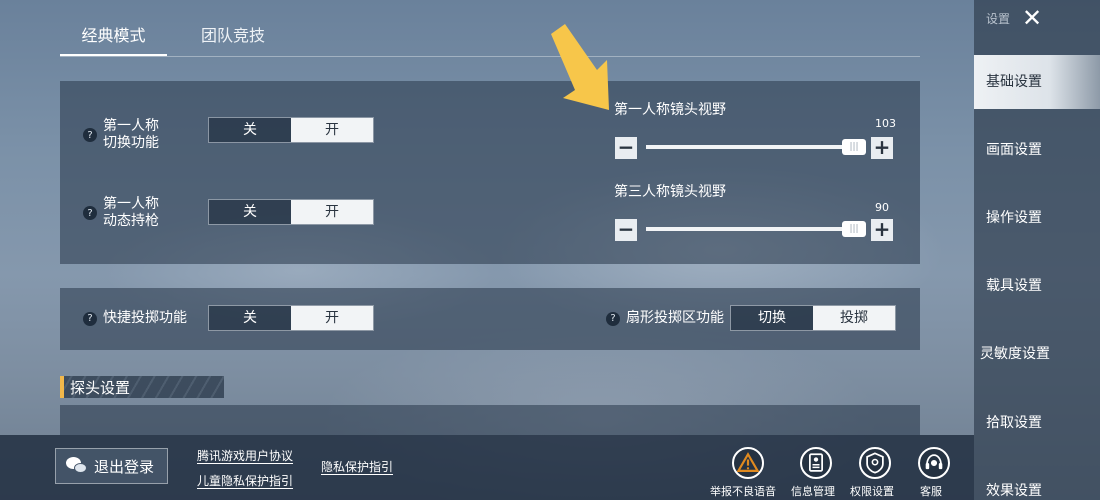  I want to click on first-person-dynamic-gun-toggle: 关 开, so click(291, 212).